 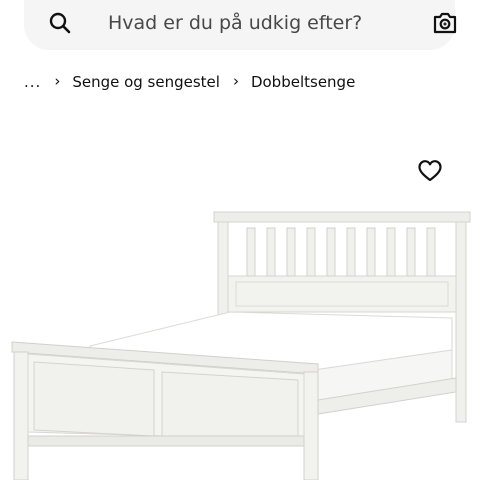 I want to click on breadcrumb-item-dobbeltsenge: Dobbeltsenge, so click(x=303, y=82).